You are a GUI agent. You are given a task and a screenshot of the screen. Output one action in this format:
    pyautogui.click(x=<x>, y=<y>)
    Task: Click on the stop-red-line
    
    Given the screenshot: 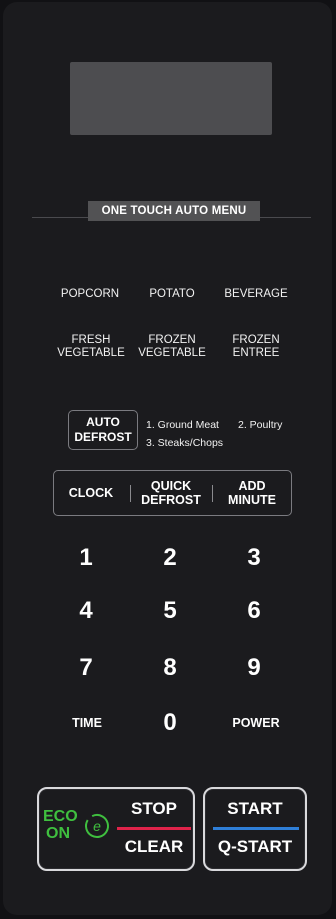 What is the action you would take?
    pyautogui.click(x=154, y=828)
    